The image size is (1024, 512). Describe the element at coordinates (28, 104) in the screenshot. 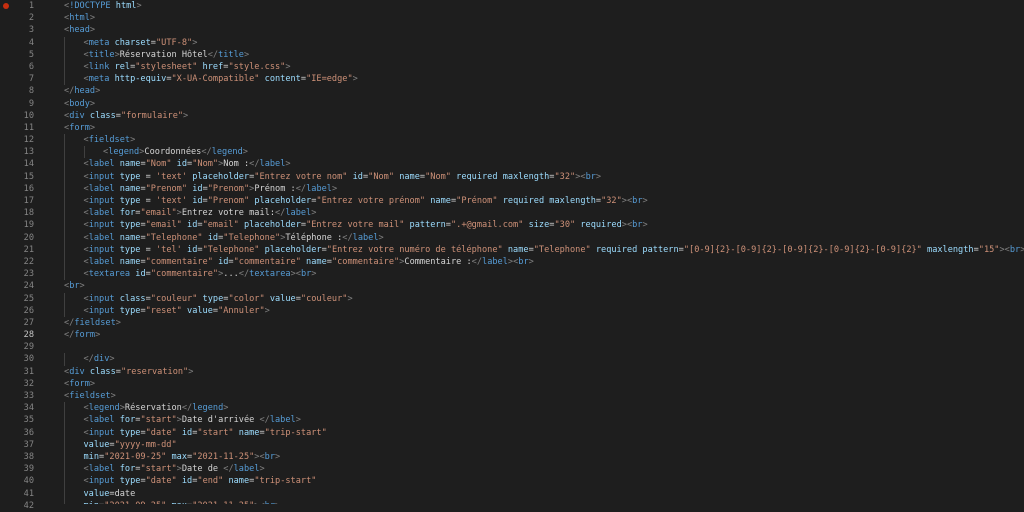

I see `line-number: 9` at that location.